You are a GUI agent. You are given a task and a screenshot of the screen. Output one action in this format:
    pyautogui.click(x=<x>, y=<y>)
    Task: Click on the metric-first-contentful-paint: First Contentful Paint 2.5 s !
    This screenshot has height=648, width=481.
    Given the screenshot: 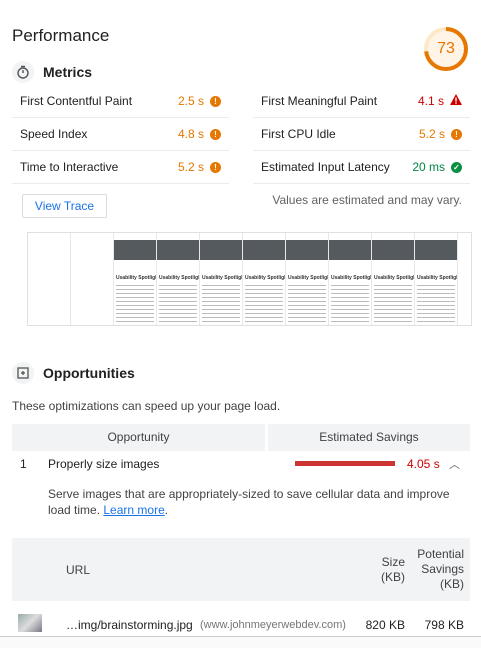 What is the action you would take?
    pyautogui.click(x=120, y=101)
    